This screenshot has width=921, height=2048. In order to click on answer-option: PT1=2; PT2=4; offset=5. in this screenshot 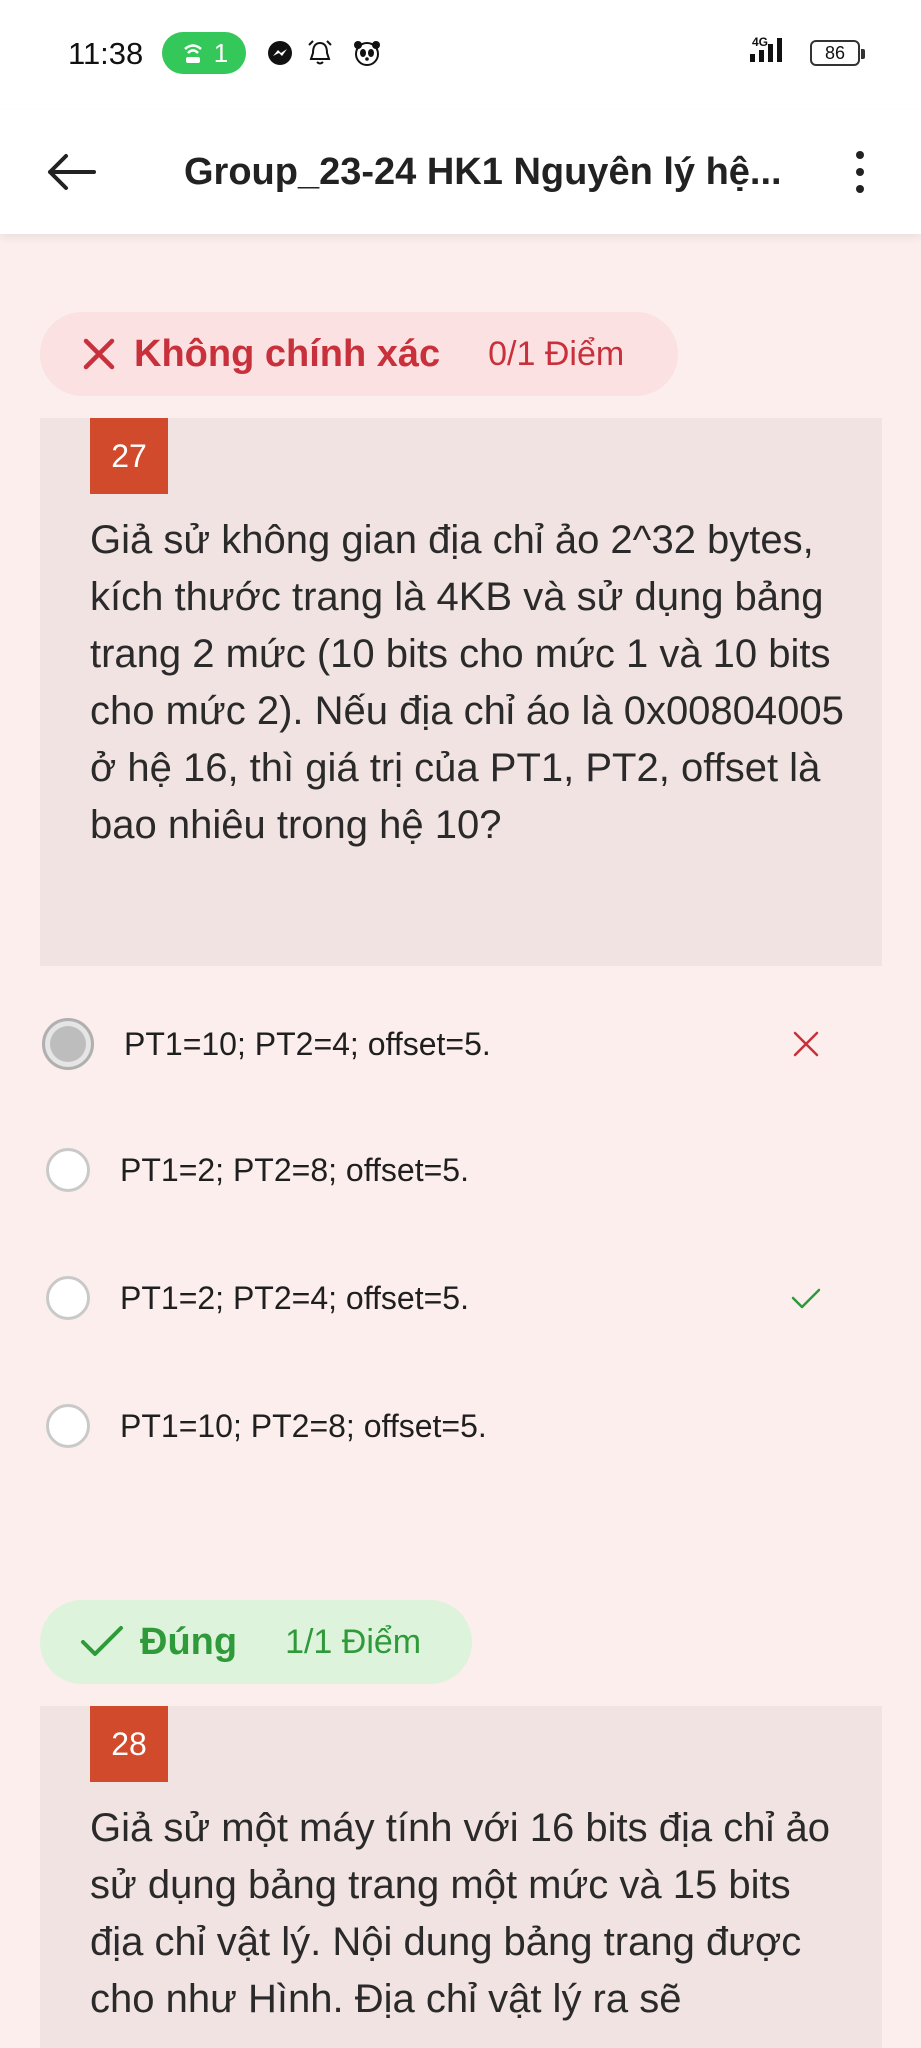, I will do `click(461, 1298)`.